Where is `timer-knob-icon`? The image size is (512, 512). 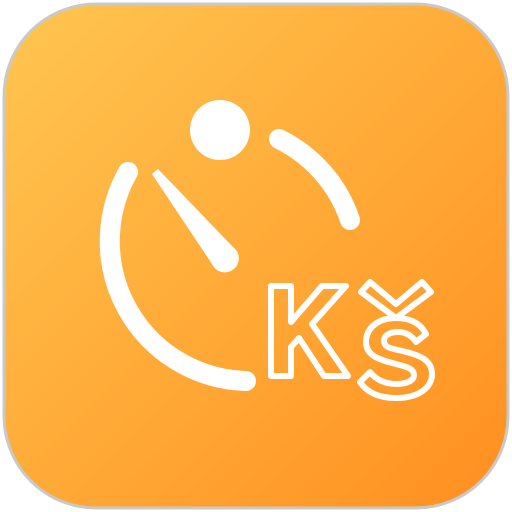 timer-knob-icon is located at coordinates (220, 130).